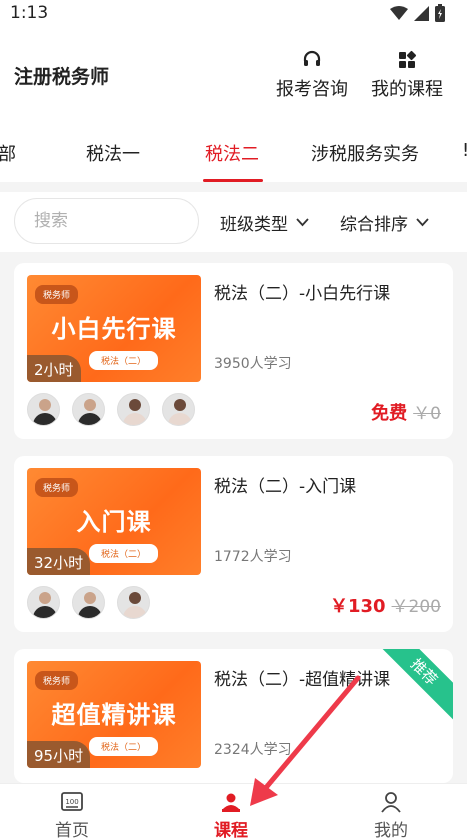  I want to click on class-type-dropdown: 班级类型, so click(264, 222).